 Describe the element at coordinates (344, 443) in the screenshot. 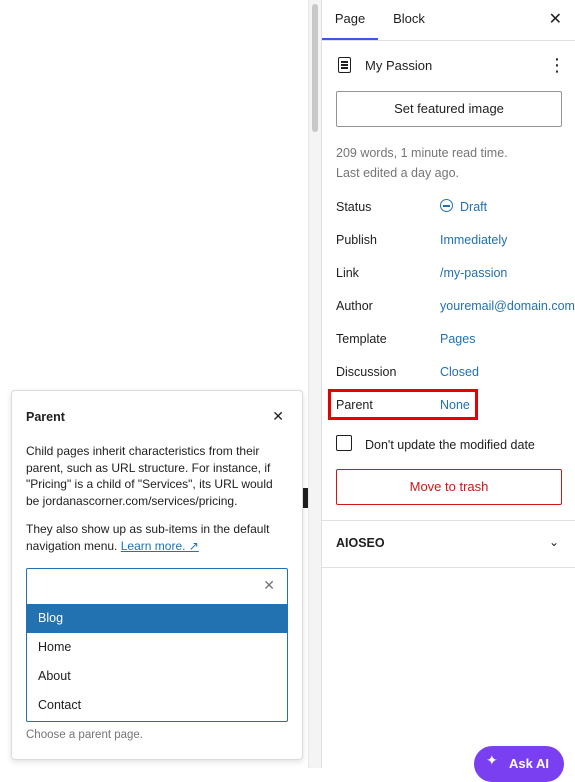

I see `dont-update-modified-date-checkbox` at that location.